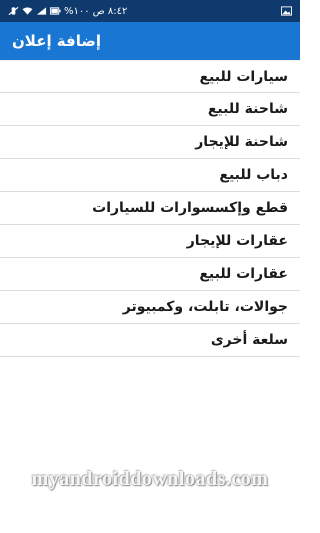 The width and height of the screenshot is (320, 533). I want to click on clock: ٨:٤٢ ص, so click(110, 11).